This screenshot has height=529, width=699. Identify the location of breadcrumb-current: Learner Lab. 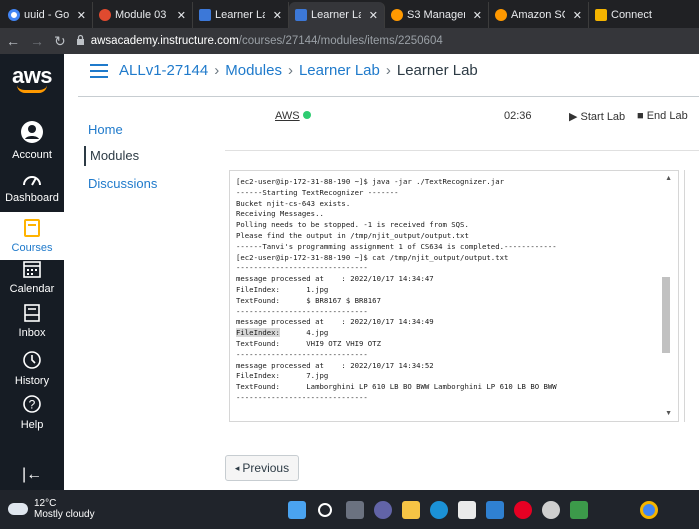
(437, 70).